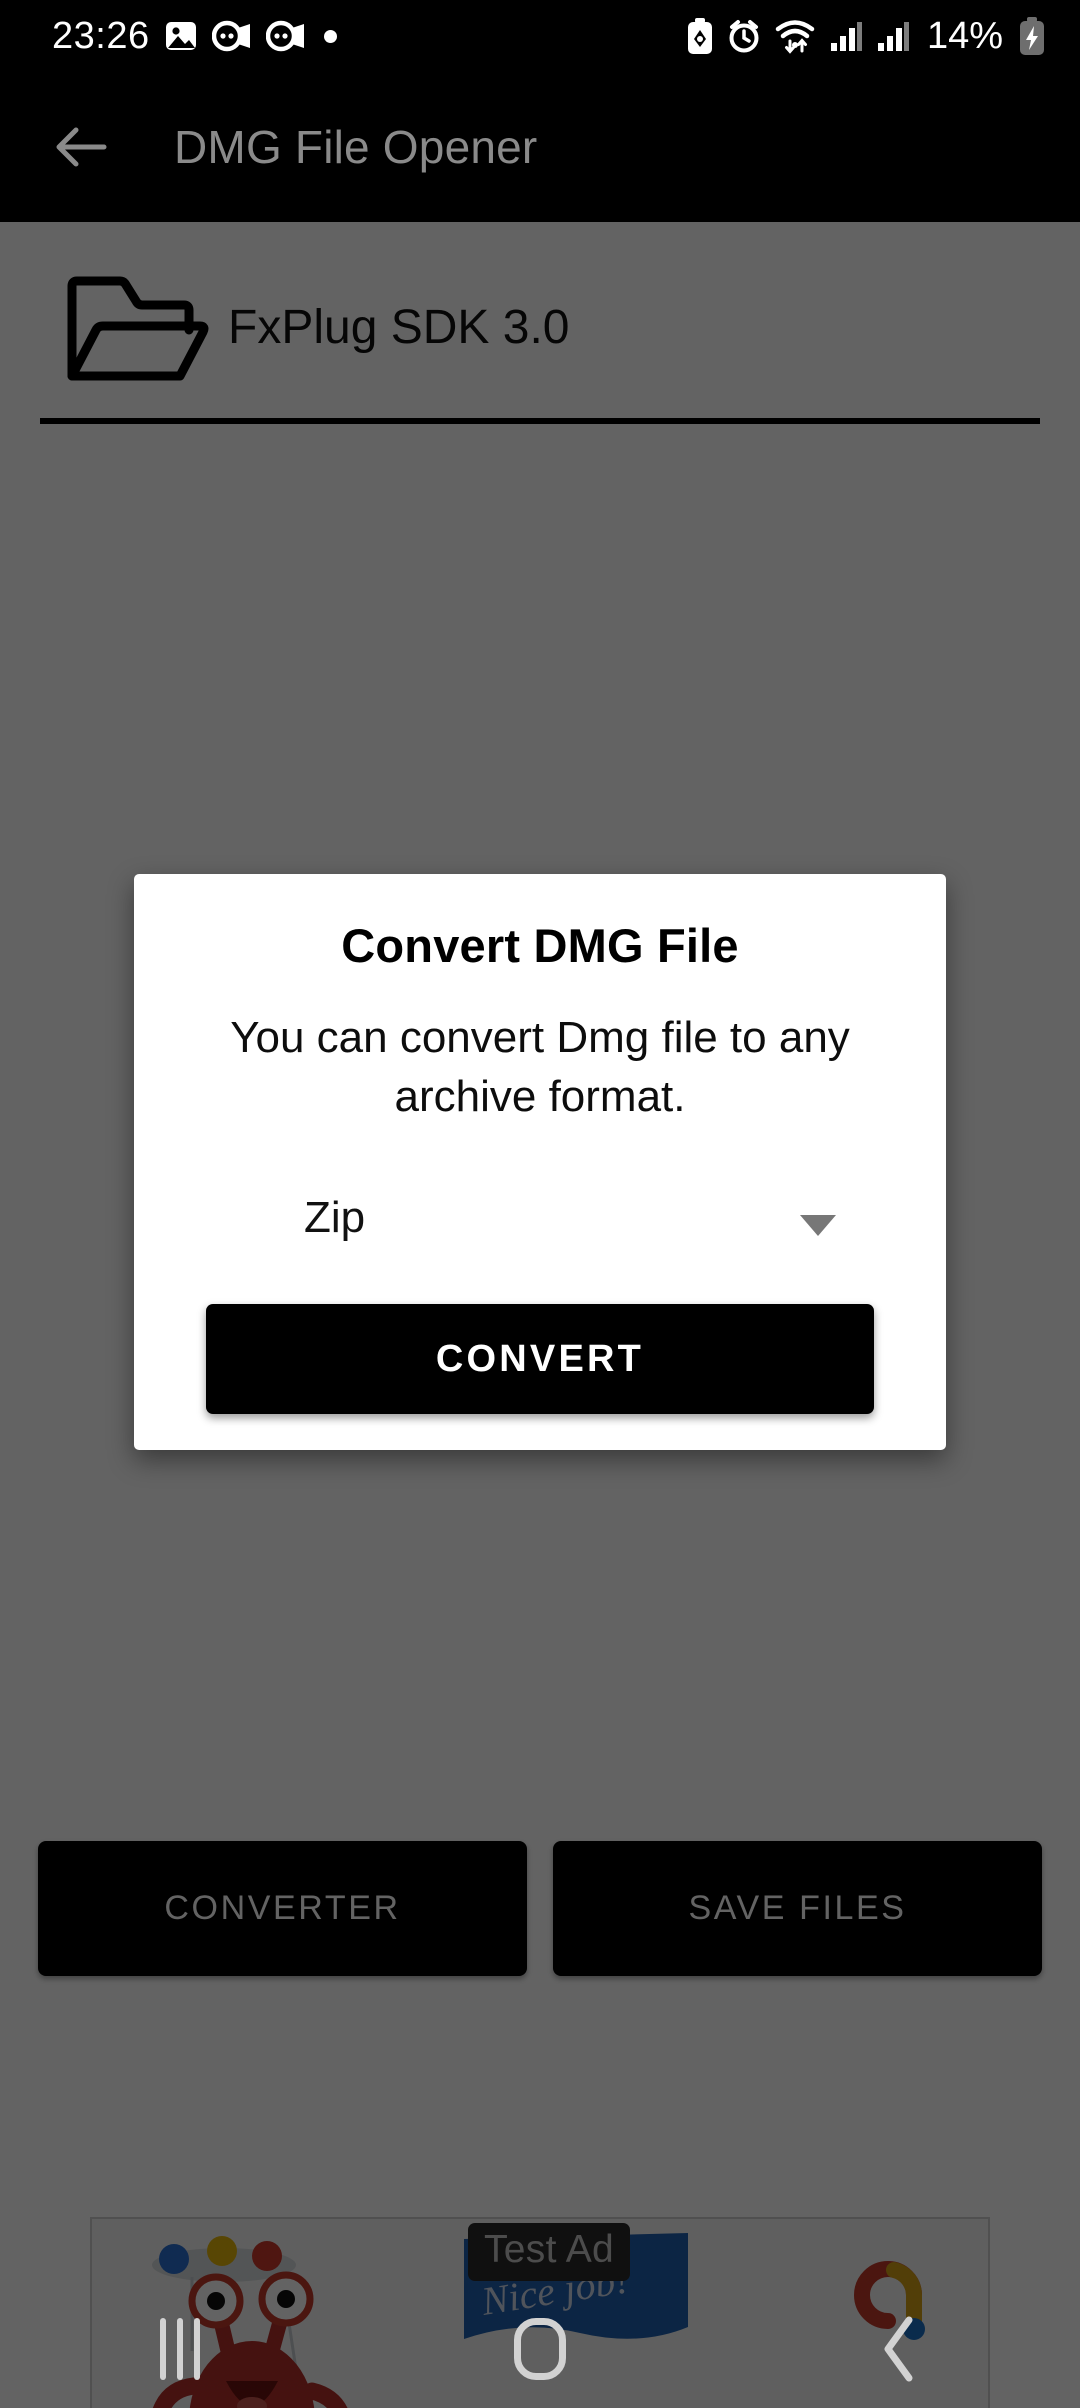 This screenshot has width=1080, height=2408. I want to click on format-select: Zip, so click(575, 1218).